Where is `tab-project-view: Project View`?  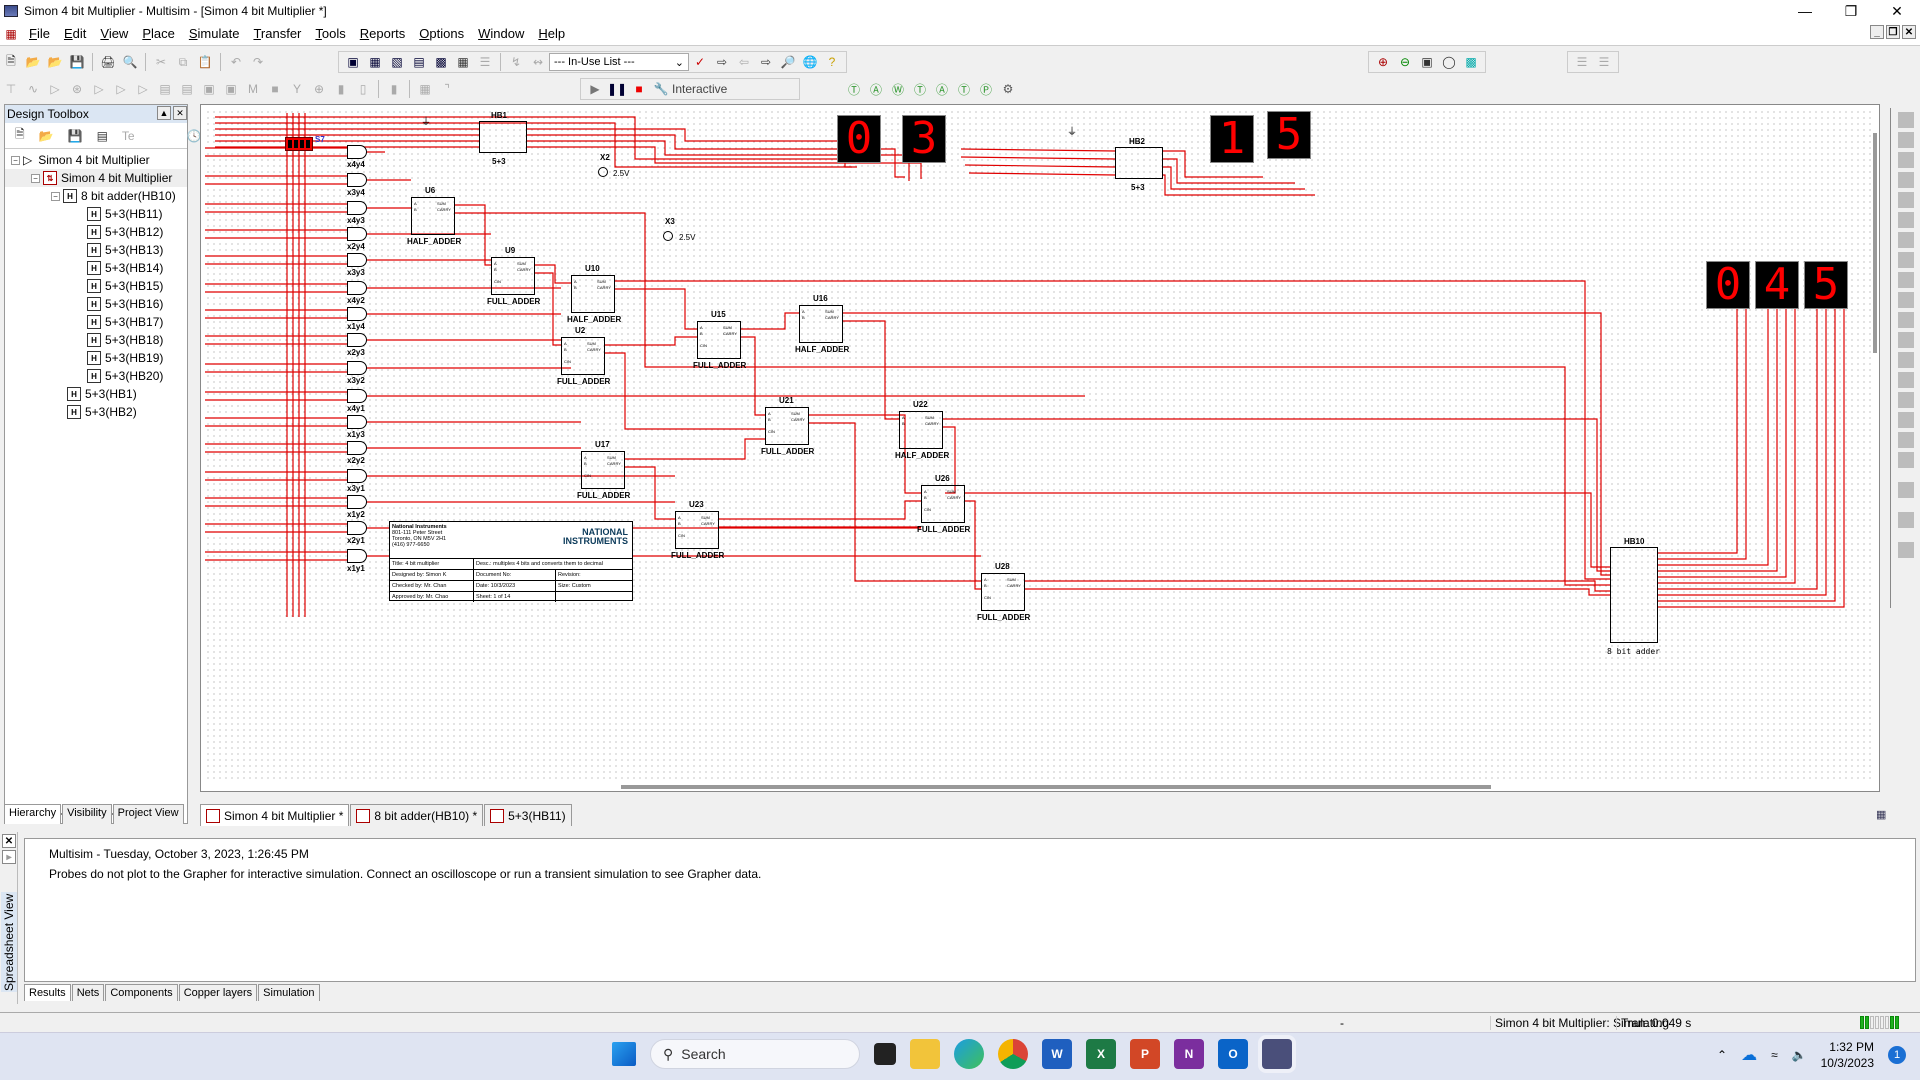 tab-project-view: Project View is located at coordinates (148, 814).